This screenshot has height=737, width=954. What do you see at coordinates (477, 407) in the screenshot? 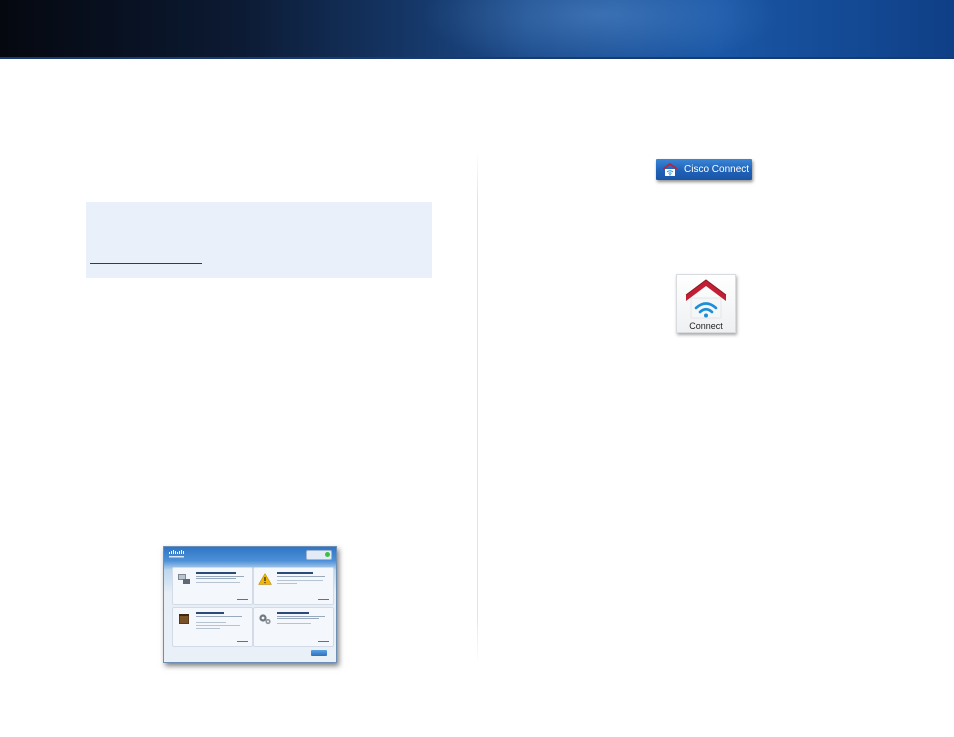
I see `column-divider` at bounding box center [477, 407].